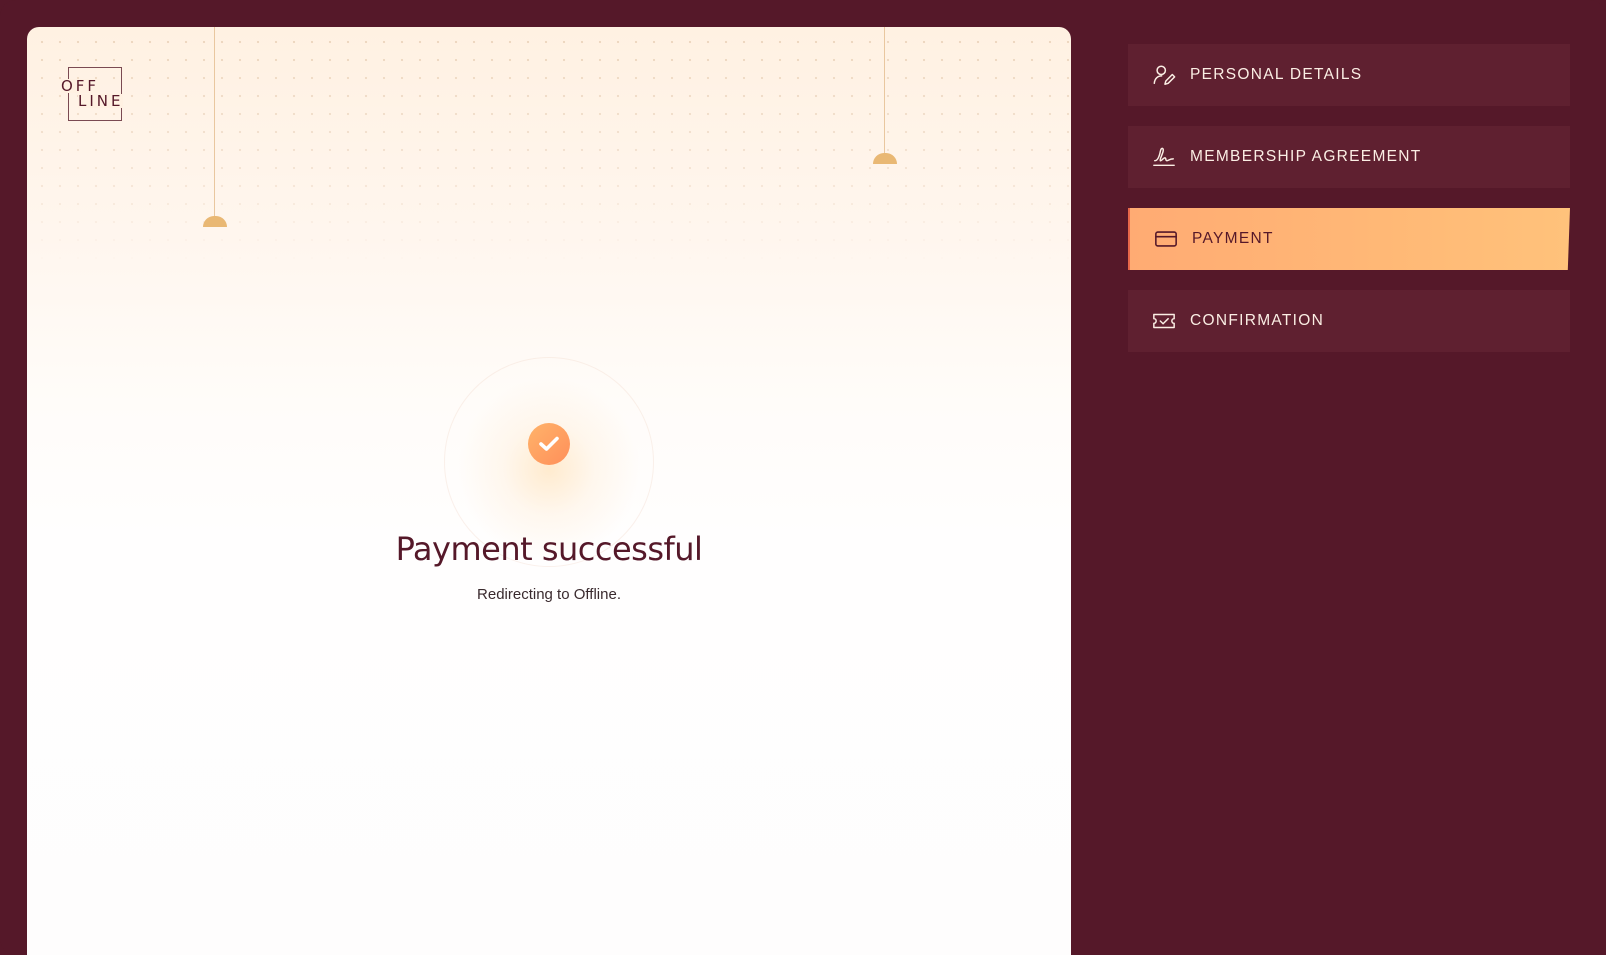 This screenshot has height=955, width=1606. What do you see at coordinates (1164, 321) in the screenshot?
I see `ticket-check-icon` at bounding box center [1164, 321].